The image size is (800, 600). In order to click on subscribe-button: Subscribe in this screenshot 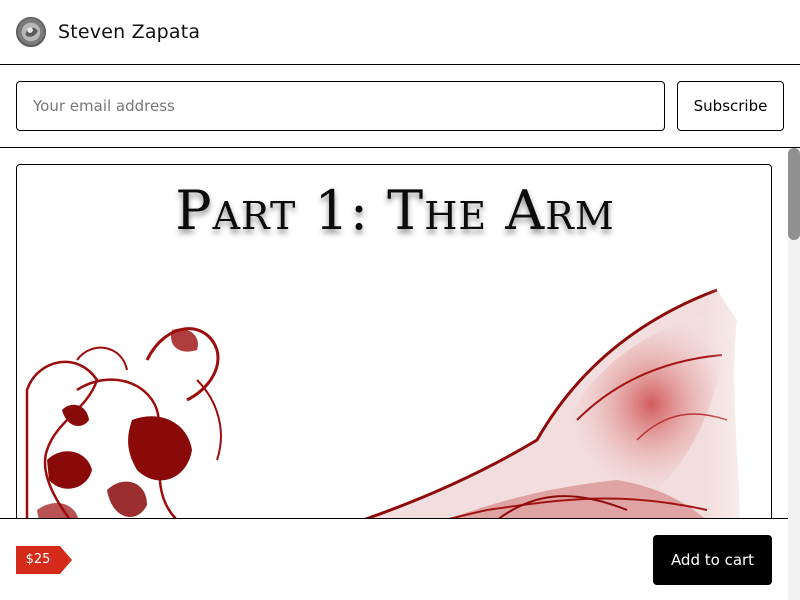, I will do `click(730, 106)`.